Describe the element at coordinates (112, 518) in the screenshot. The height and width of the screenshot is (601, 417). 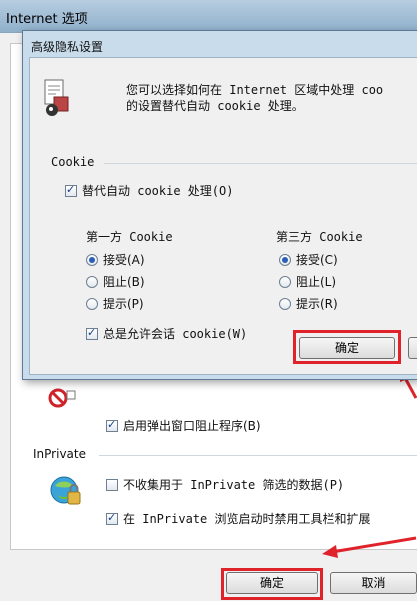
I see `disable-toolbars-checkbox` at that location.